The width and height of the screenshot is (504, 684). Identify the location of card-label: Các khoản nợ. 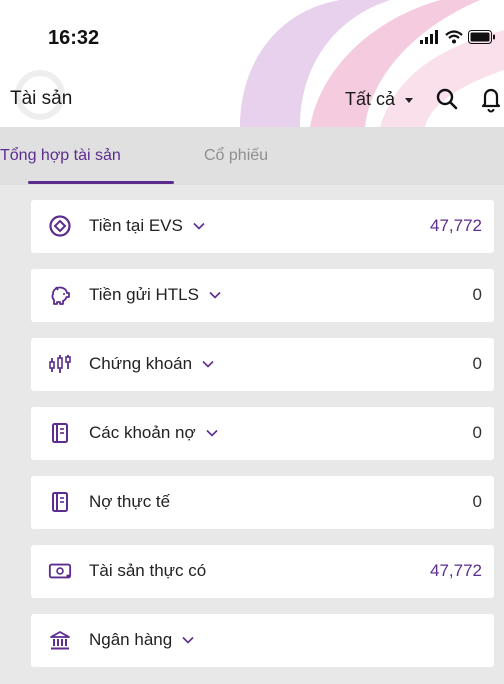
(153, 433).